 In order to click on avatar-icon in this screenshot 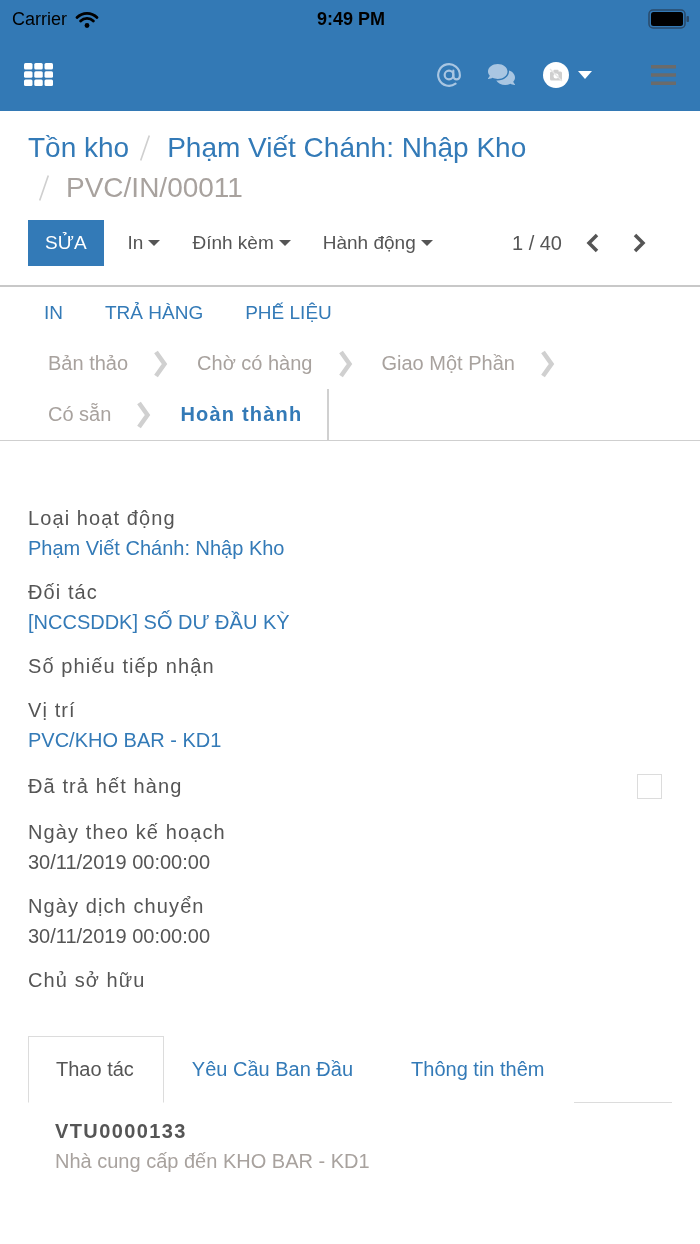, I will do `click(556, 74)`.